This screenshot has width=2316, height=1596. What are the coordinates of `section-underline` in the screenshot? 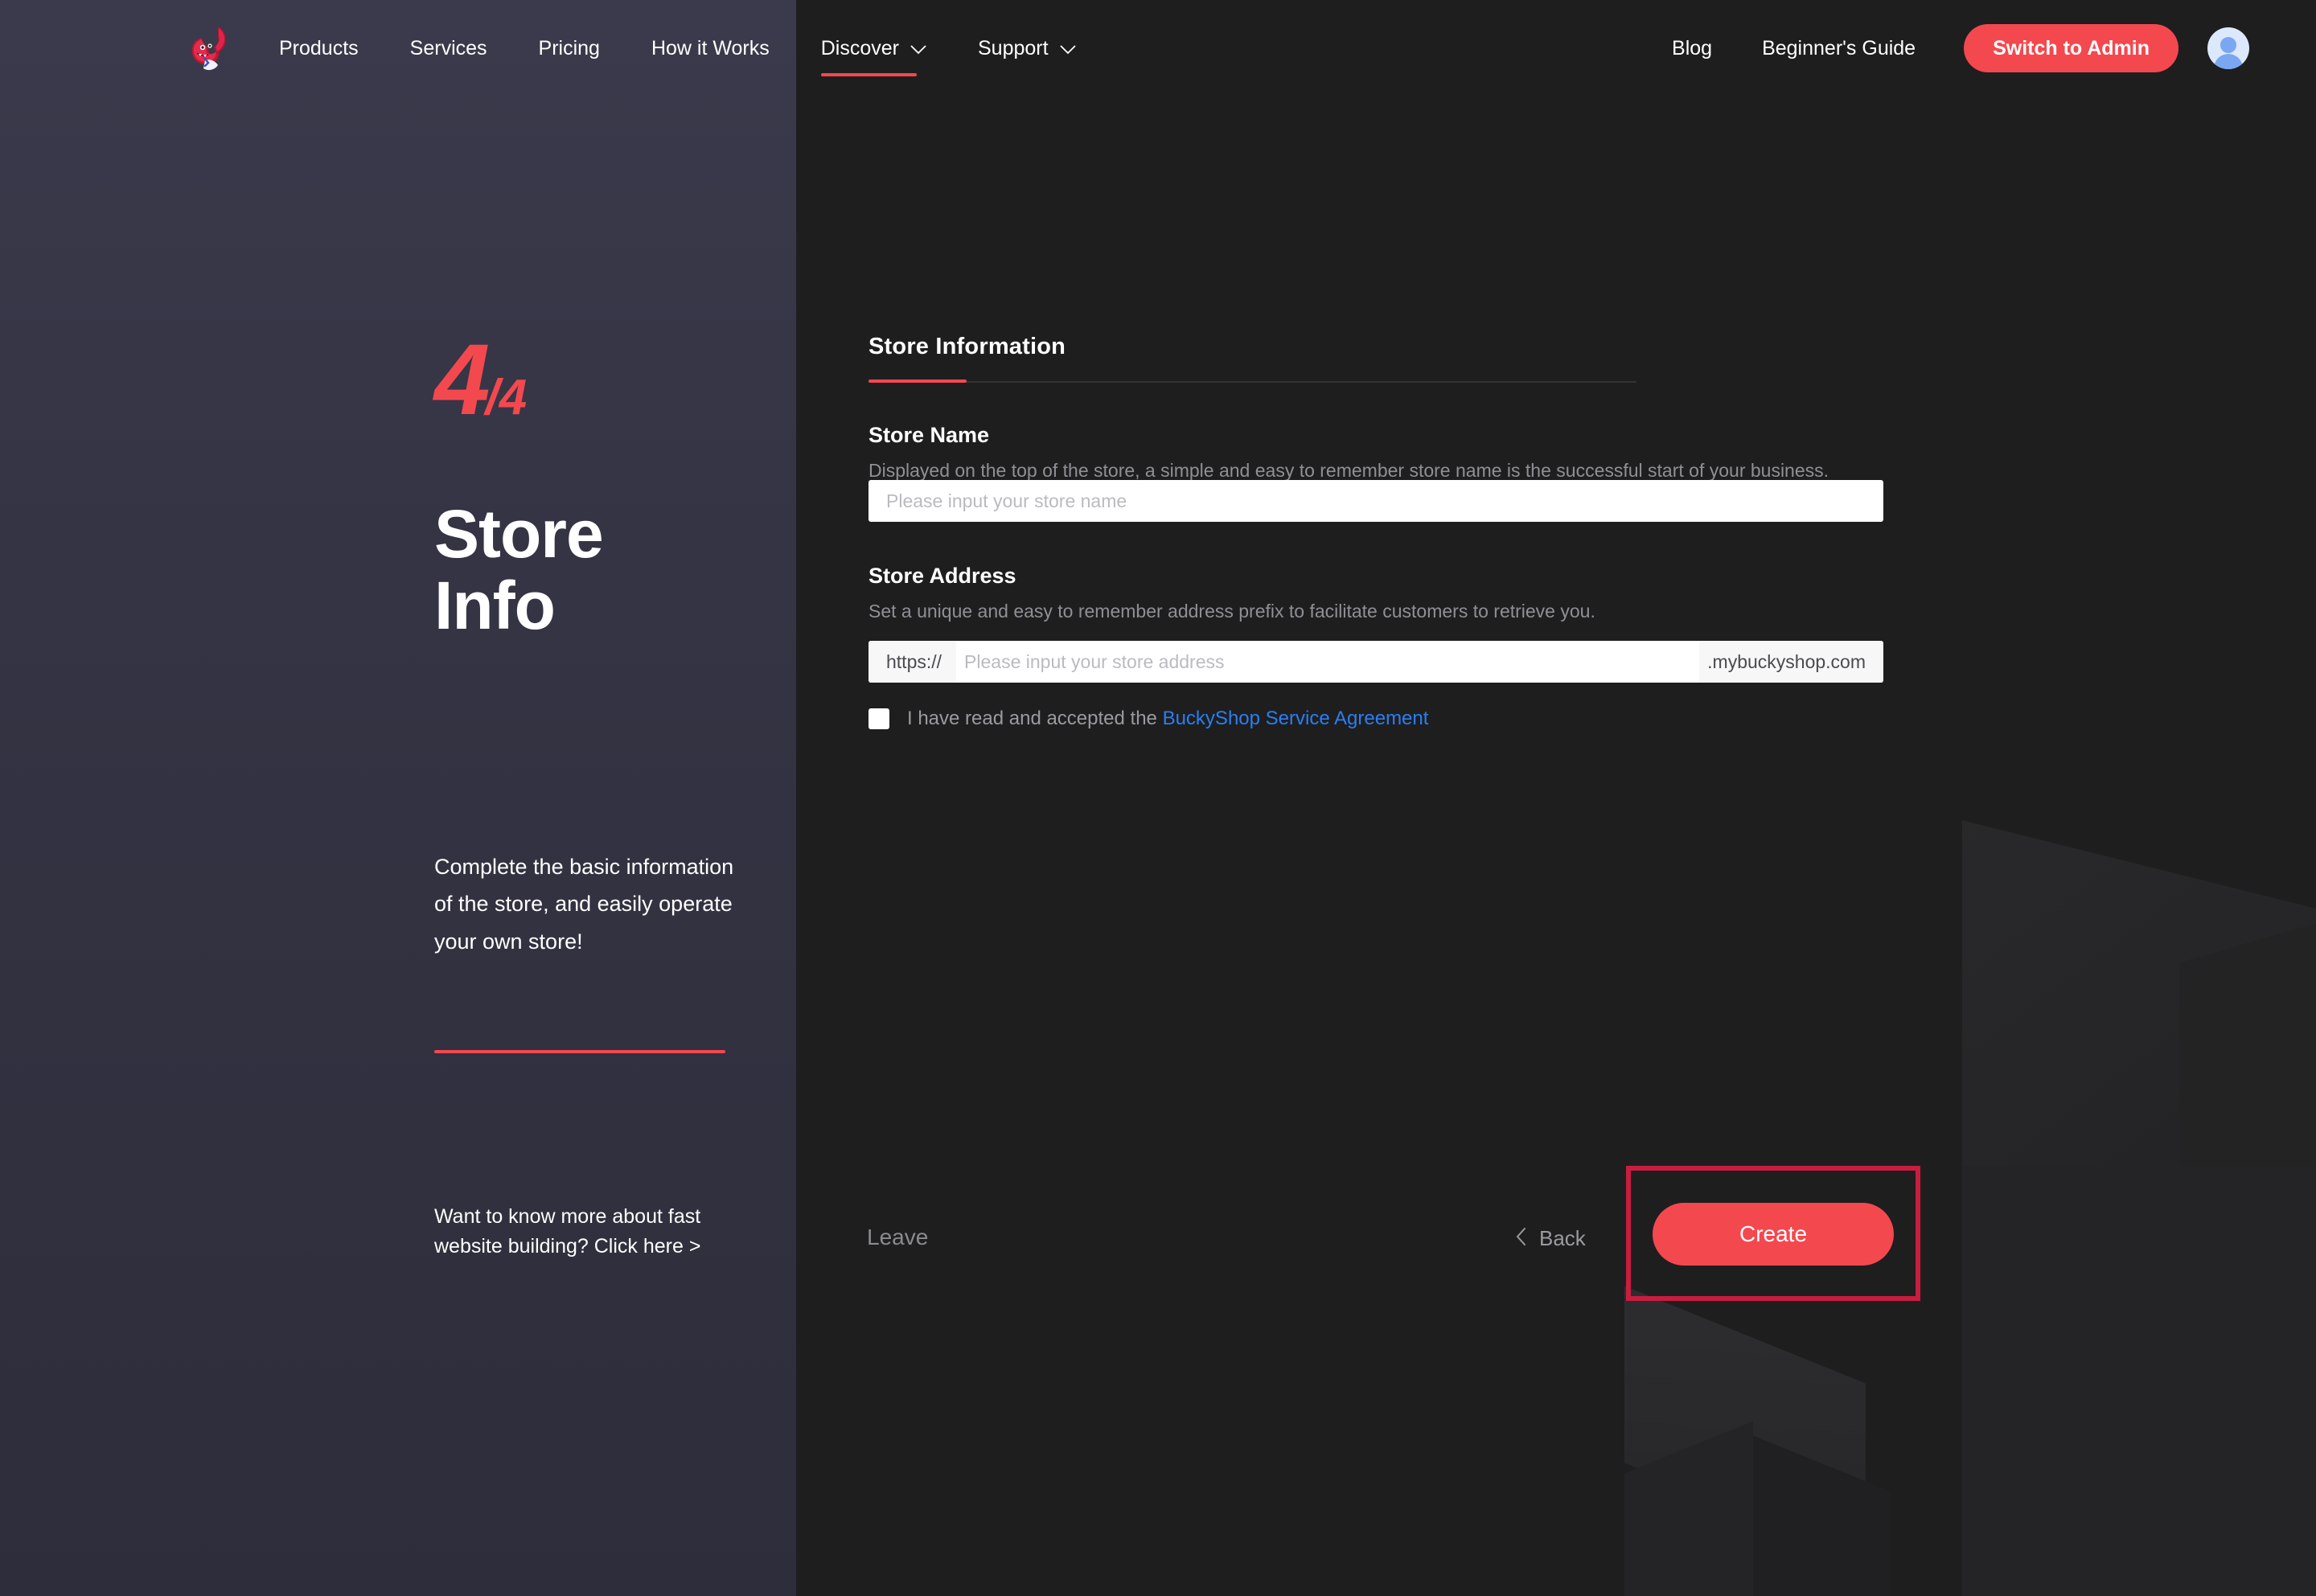 It's located at (1252, 382).